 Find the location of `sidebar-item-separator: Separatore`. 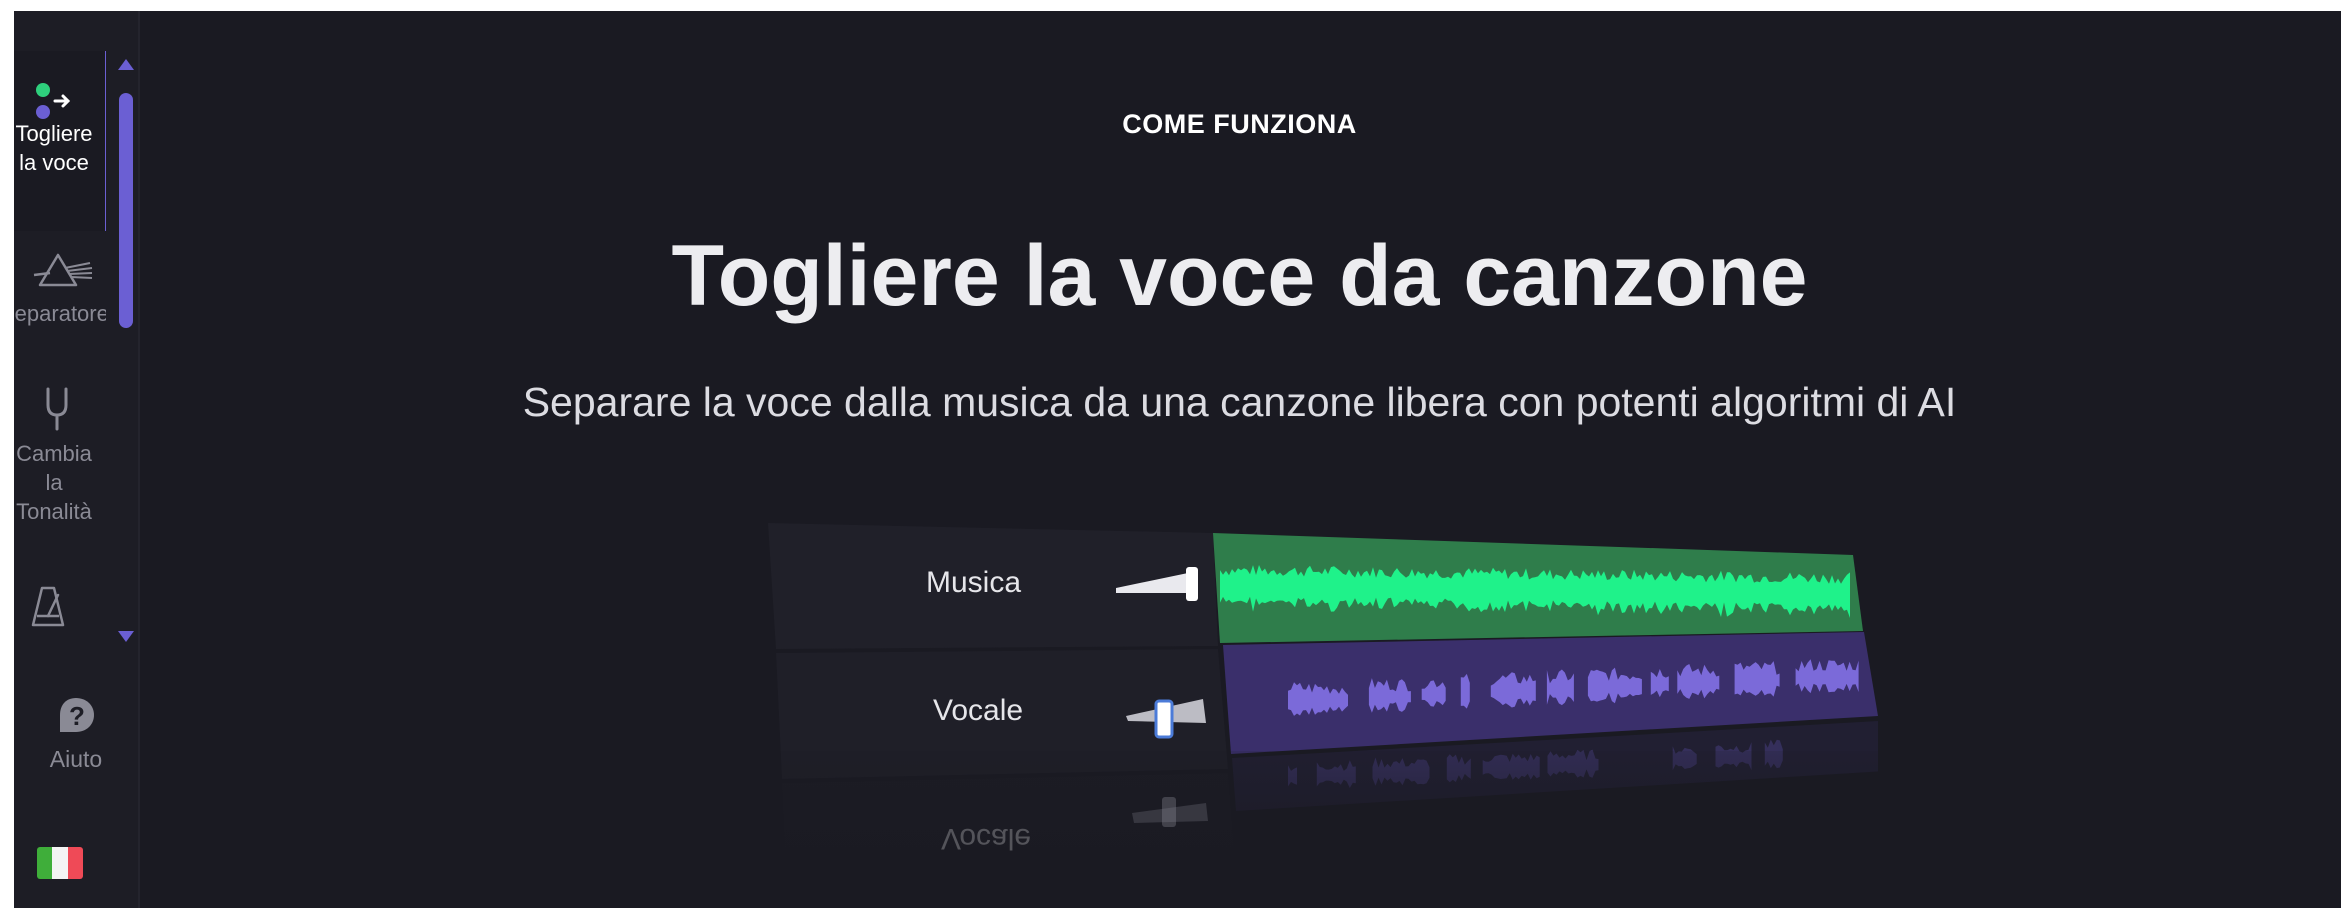

sidebar-item-separator: Separatore is located at coordinates (60, 291).